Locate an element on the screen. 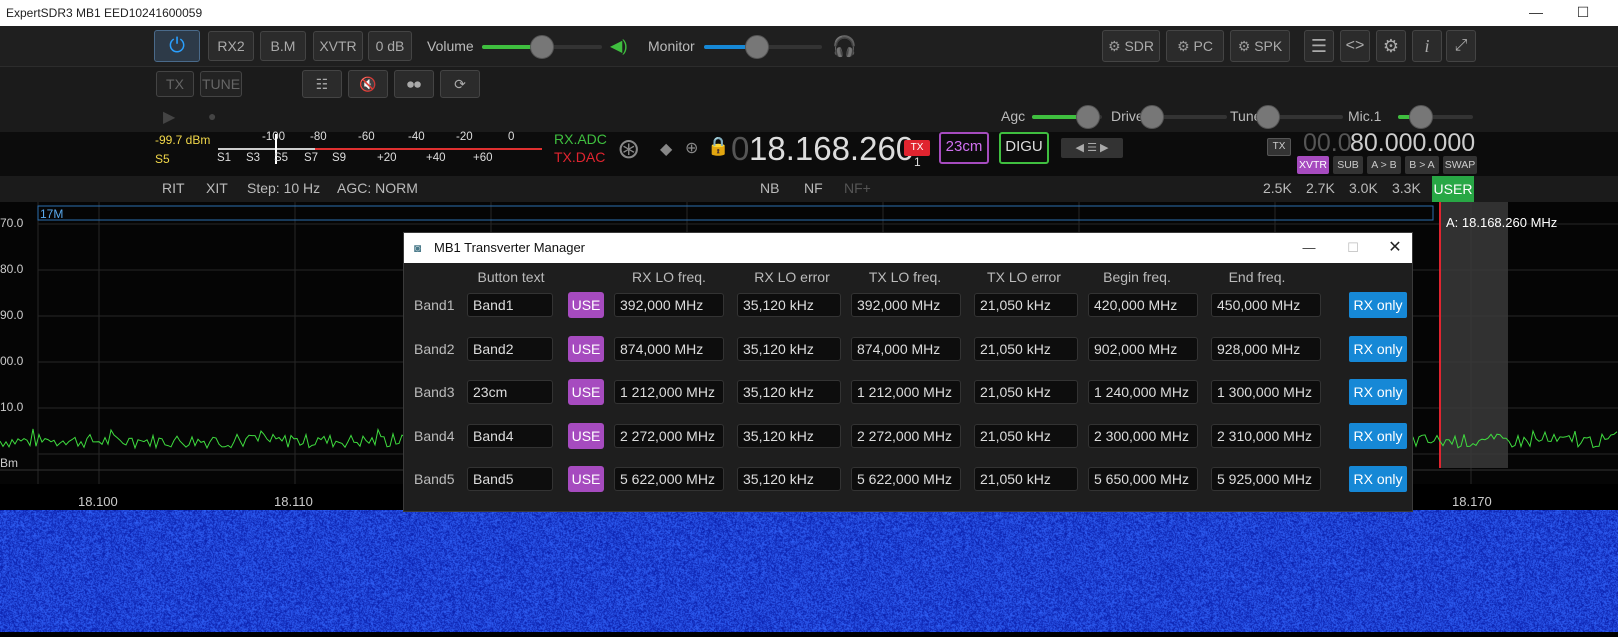  field-end: 928,000 MHz is located at coordinates (1266, 348).